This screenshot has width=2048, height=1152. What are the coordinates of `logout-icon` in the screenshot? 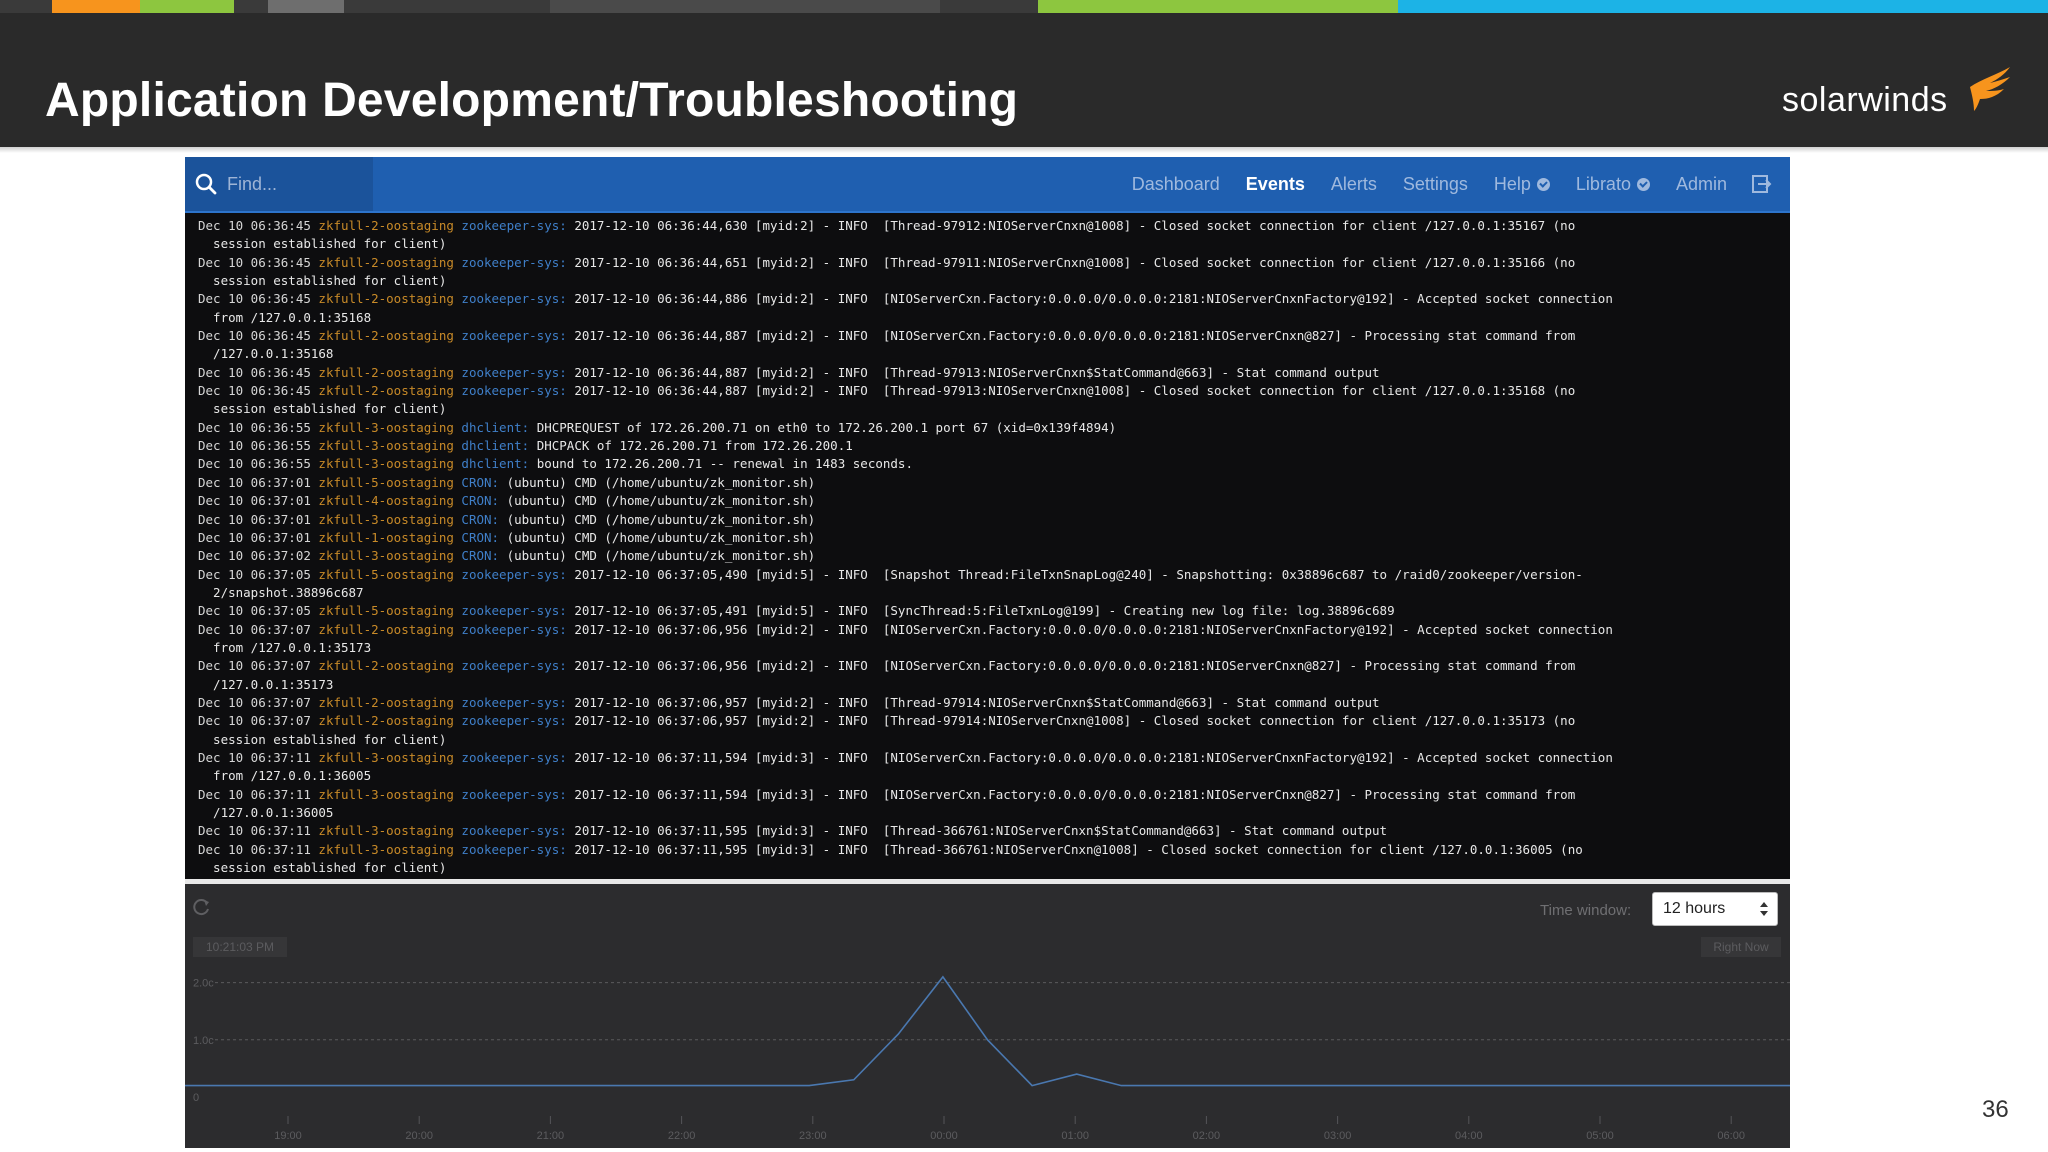 It's located at (1761, 184).